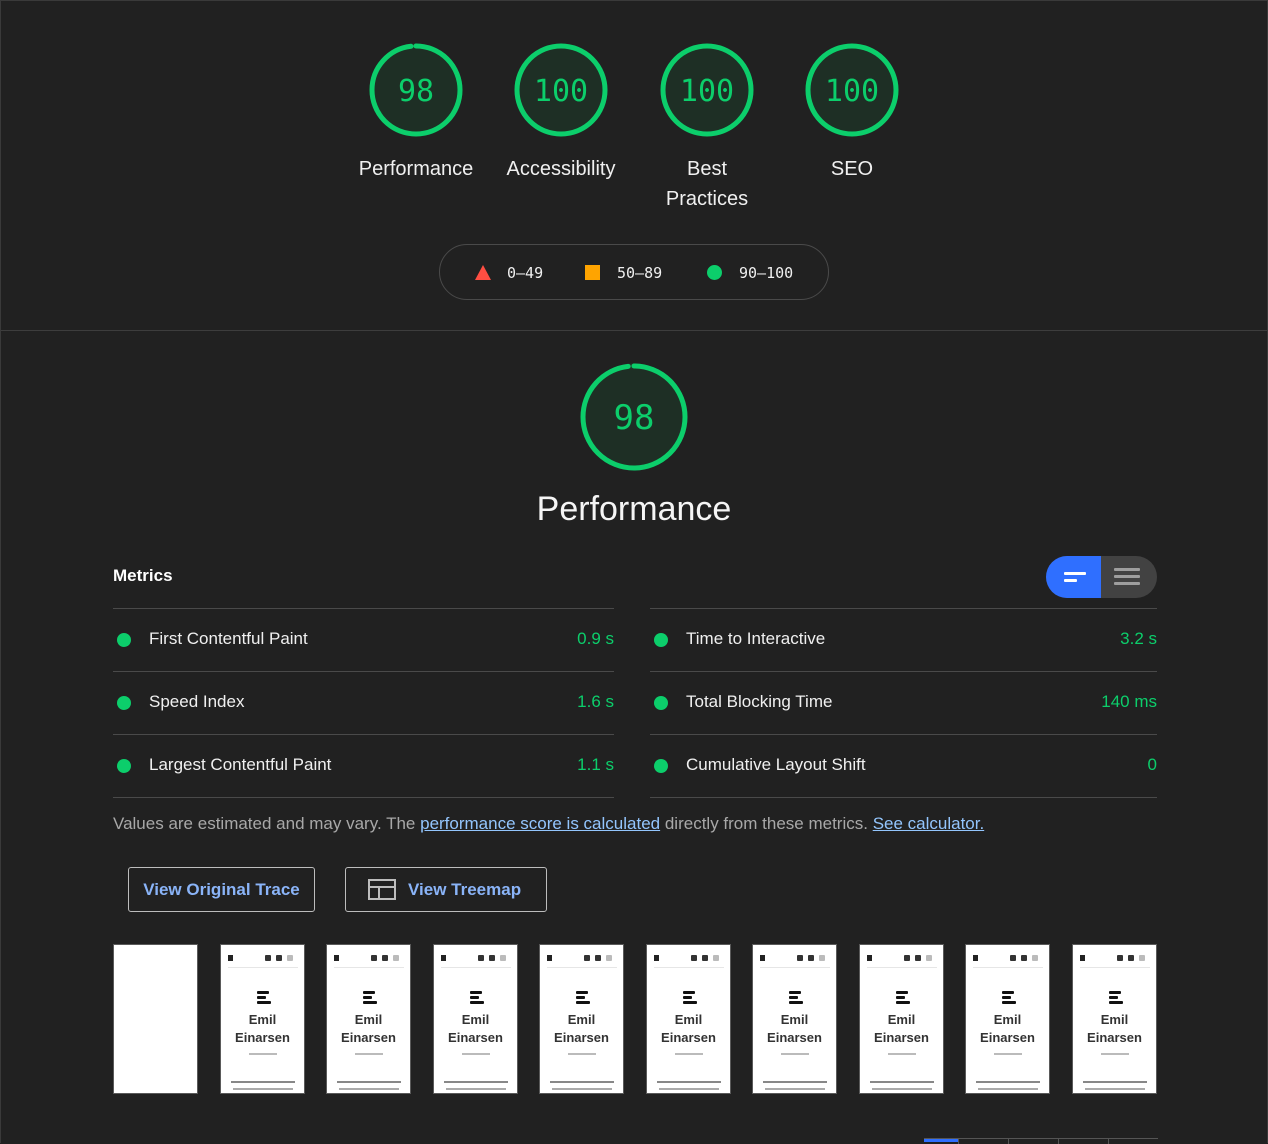  What do you see at coordinates (714, 272) in the screenshot?
I see `circle-icon` at bounding box center [714, 272].